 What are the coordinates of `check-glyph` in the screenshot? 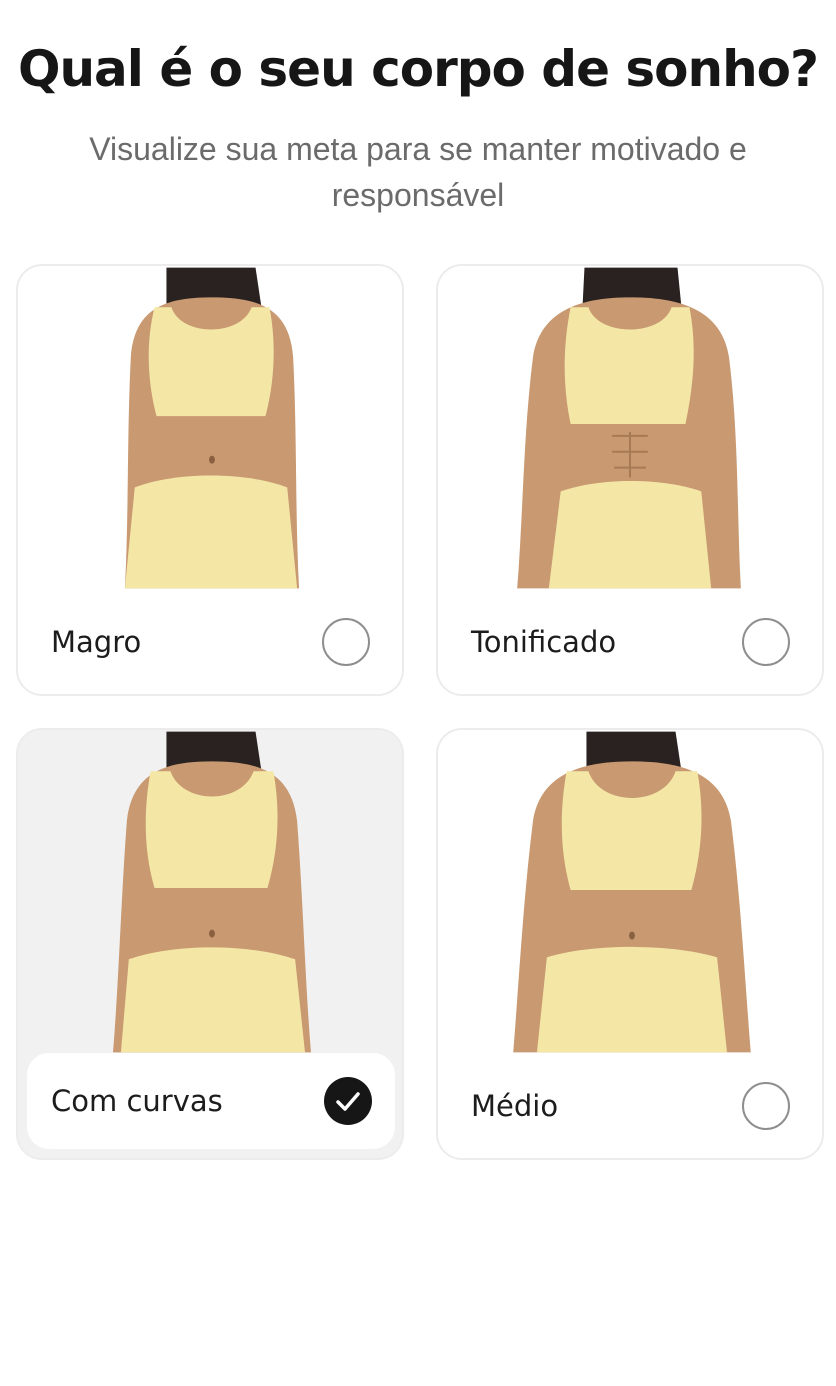 It's located at (348, 1101).